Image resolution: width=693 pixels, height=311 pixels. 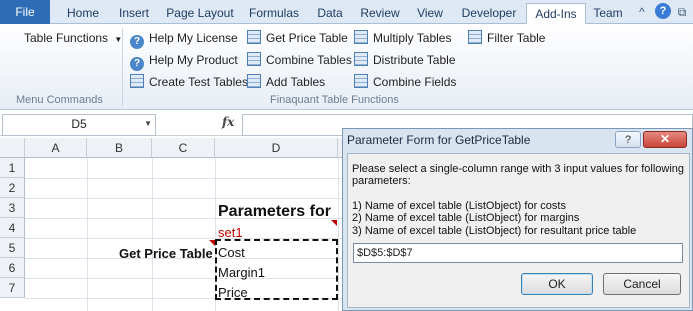 I want to click on ok-button: OK, so click(x=557, y=284).